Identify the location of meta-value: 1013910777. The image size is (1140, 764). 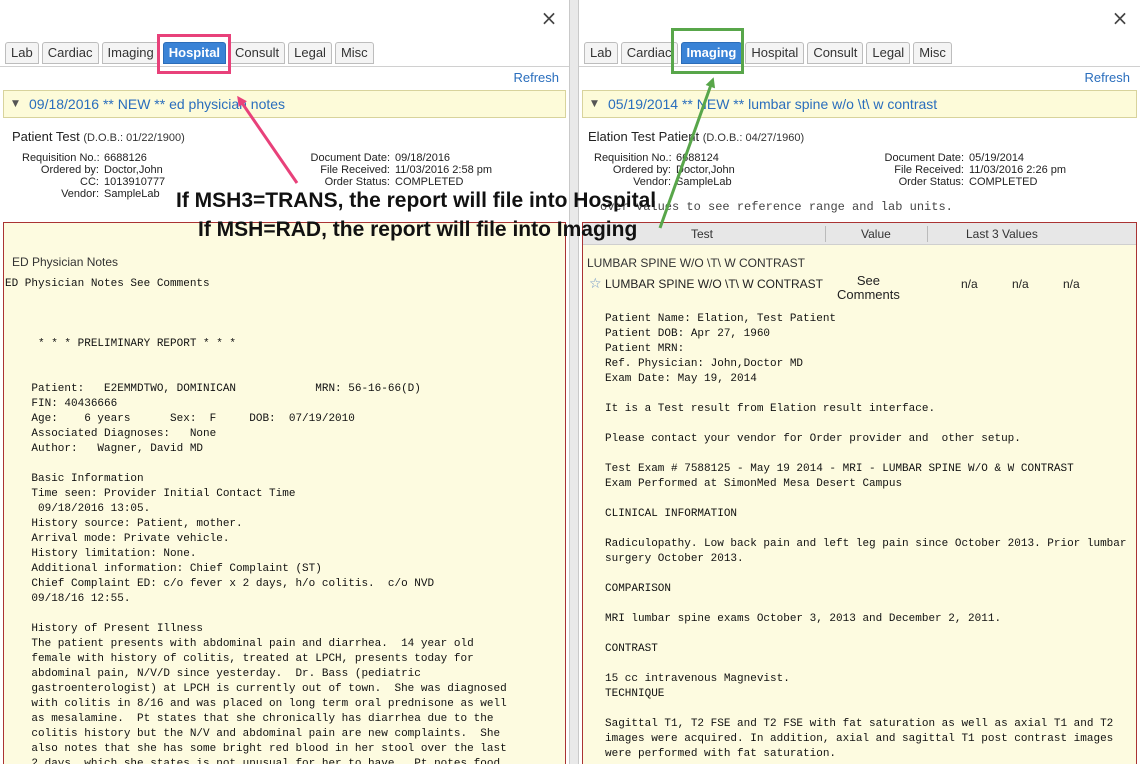
(135, 182).